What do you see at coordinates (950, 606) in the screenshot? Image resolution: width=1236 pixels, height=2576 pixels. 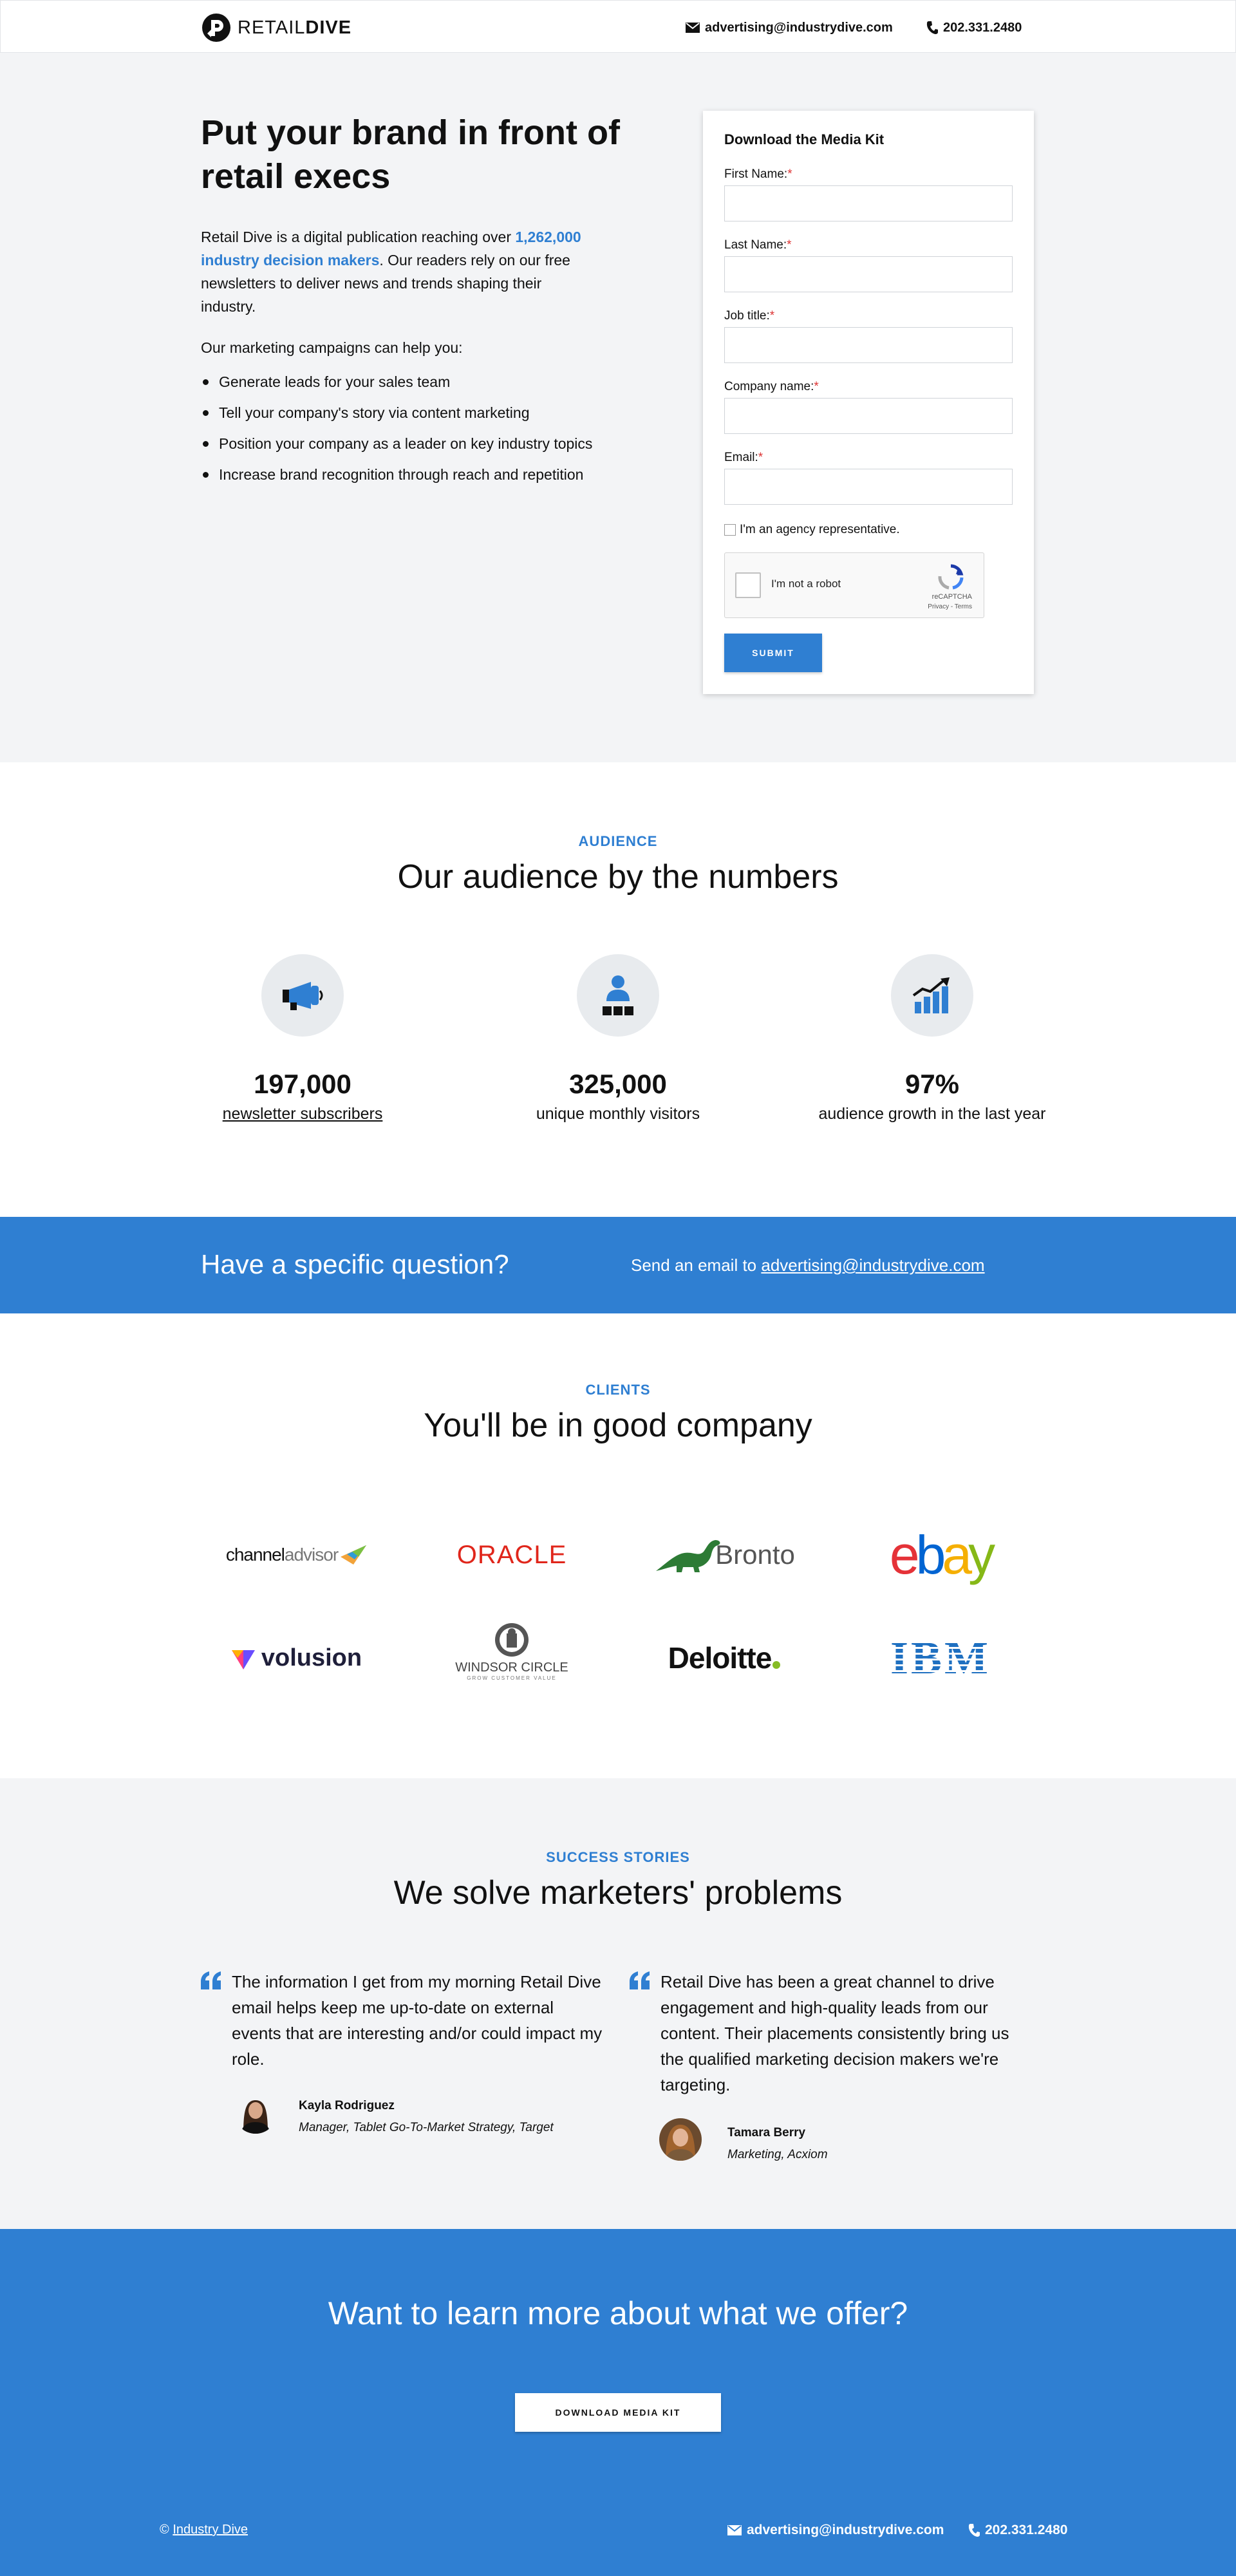 I see `recaptcha-terms-link: Privacy - Terms` at bounding box center [950, 606].